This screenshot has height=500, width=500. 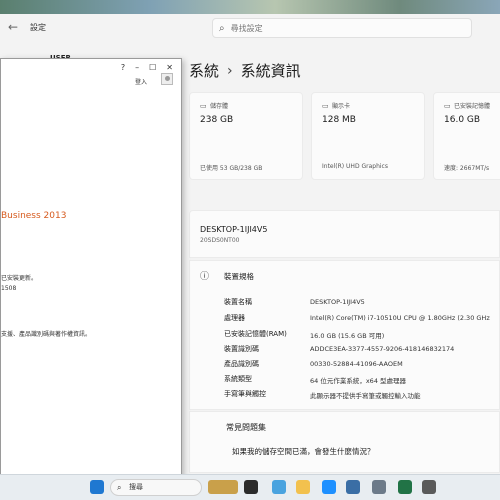 I want to click on edge-icon, so click(x=329, y=487).